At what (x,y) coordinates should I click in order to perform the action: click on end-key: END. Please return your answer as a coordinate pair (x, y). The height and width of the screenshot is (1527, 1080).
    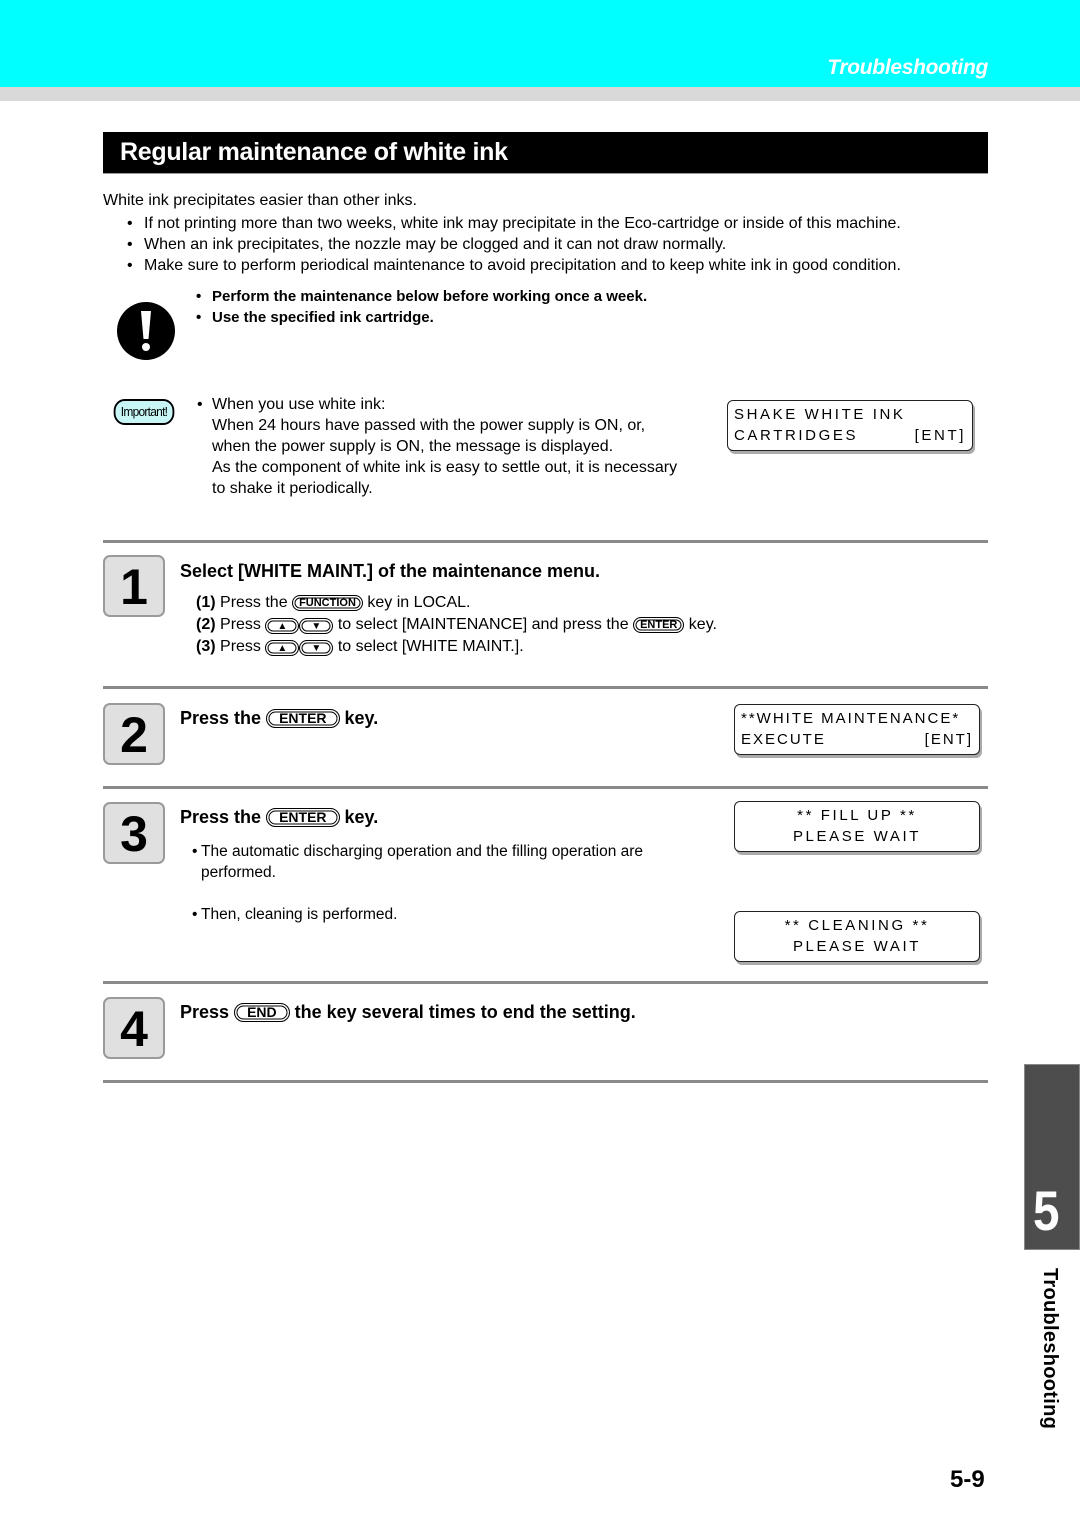
    Looking at the image, I should click on (262, 1012).